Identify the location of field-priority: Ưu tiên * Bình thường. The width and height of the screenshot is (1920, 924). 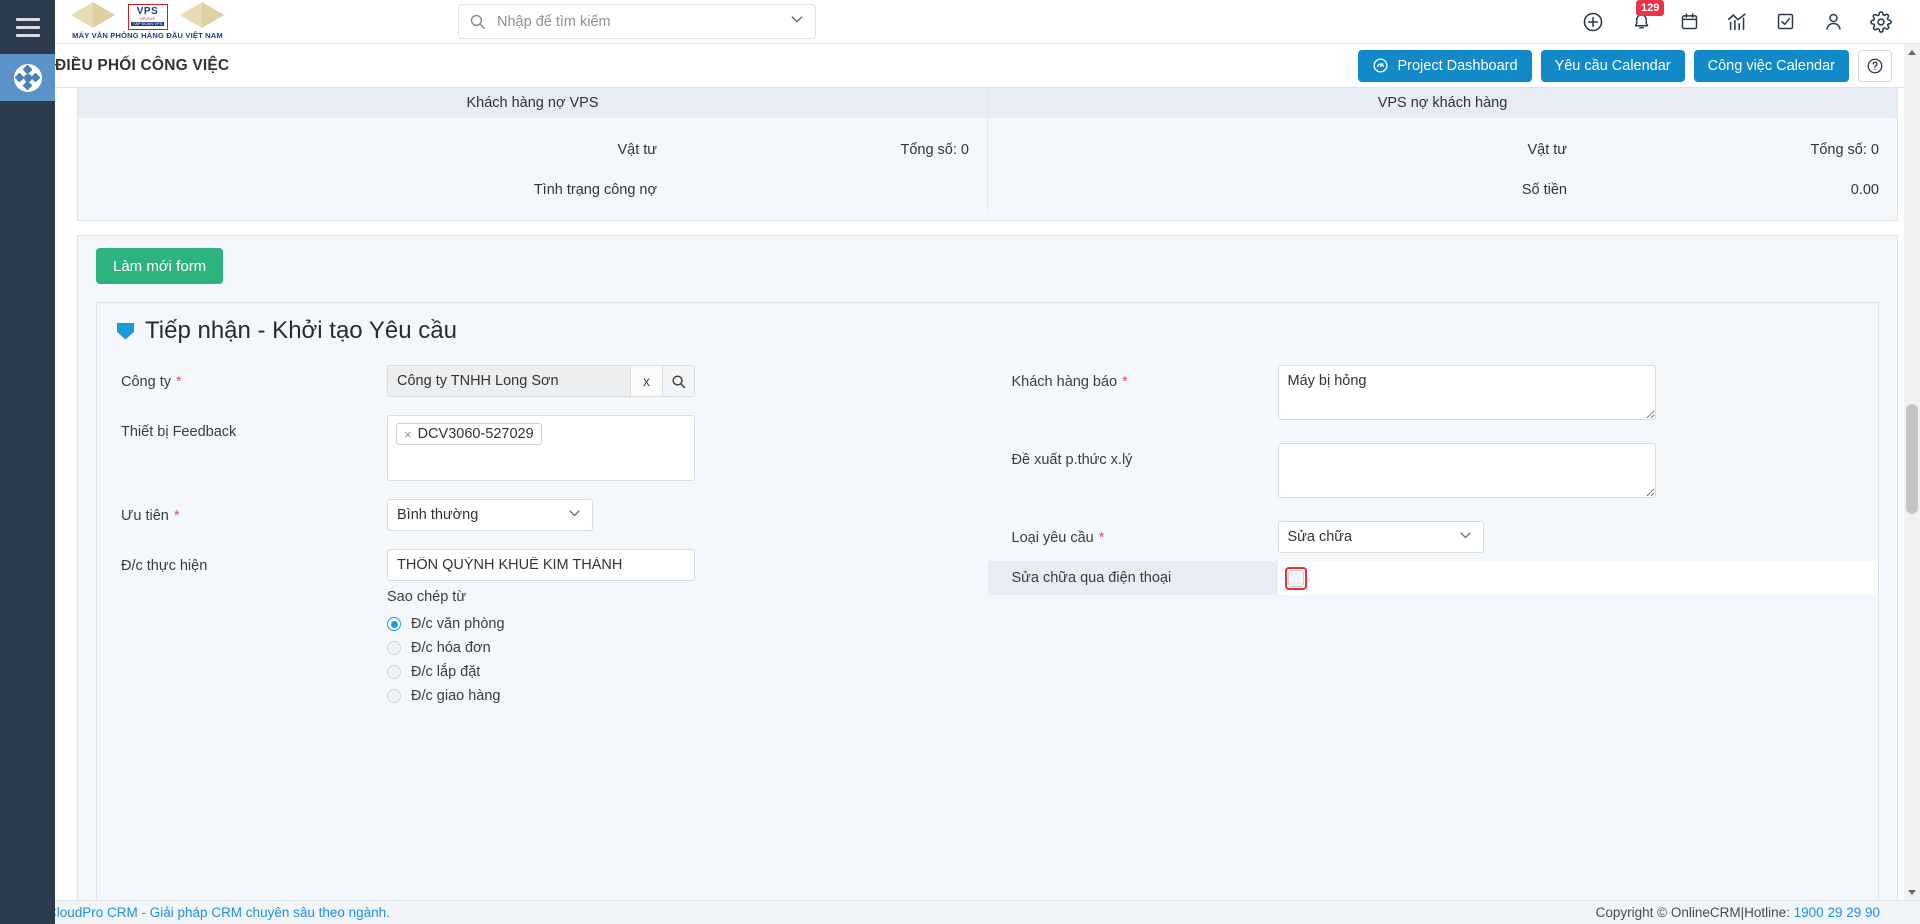
(542, 515).